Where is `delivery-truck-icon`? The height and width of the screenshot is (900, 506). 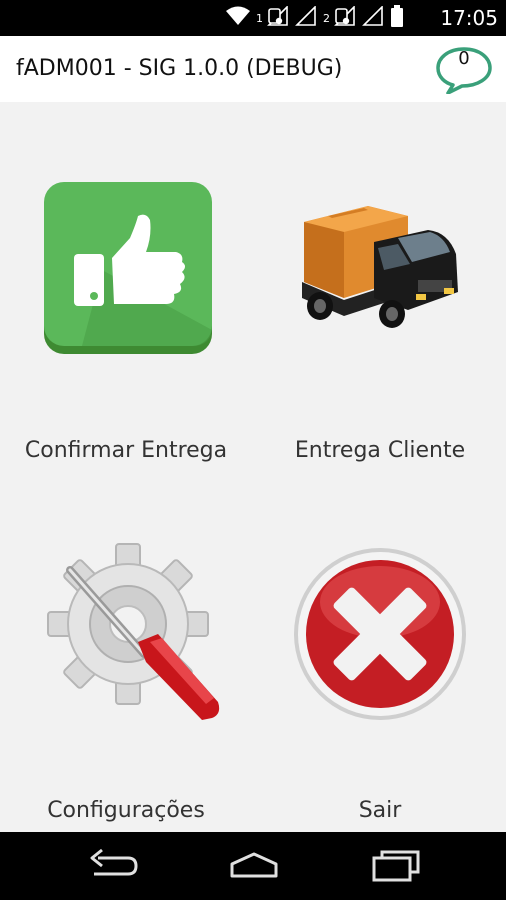 delivery-truck-icon is located at coordinates (381, 274).